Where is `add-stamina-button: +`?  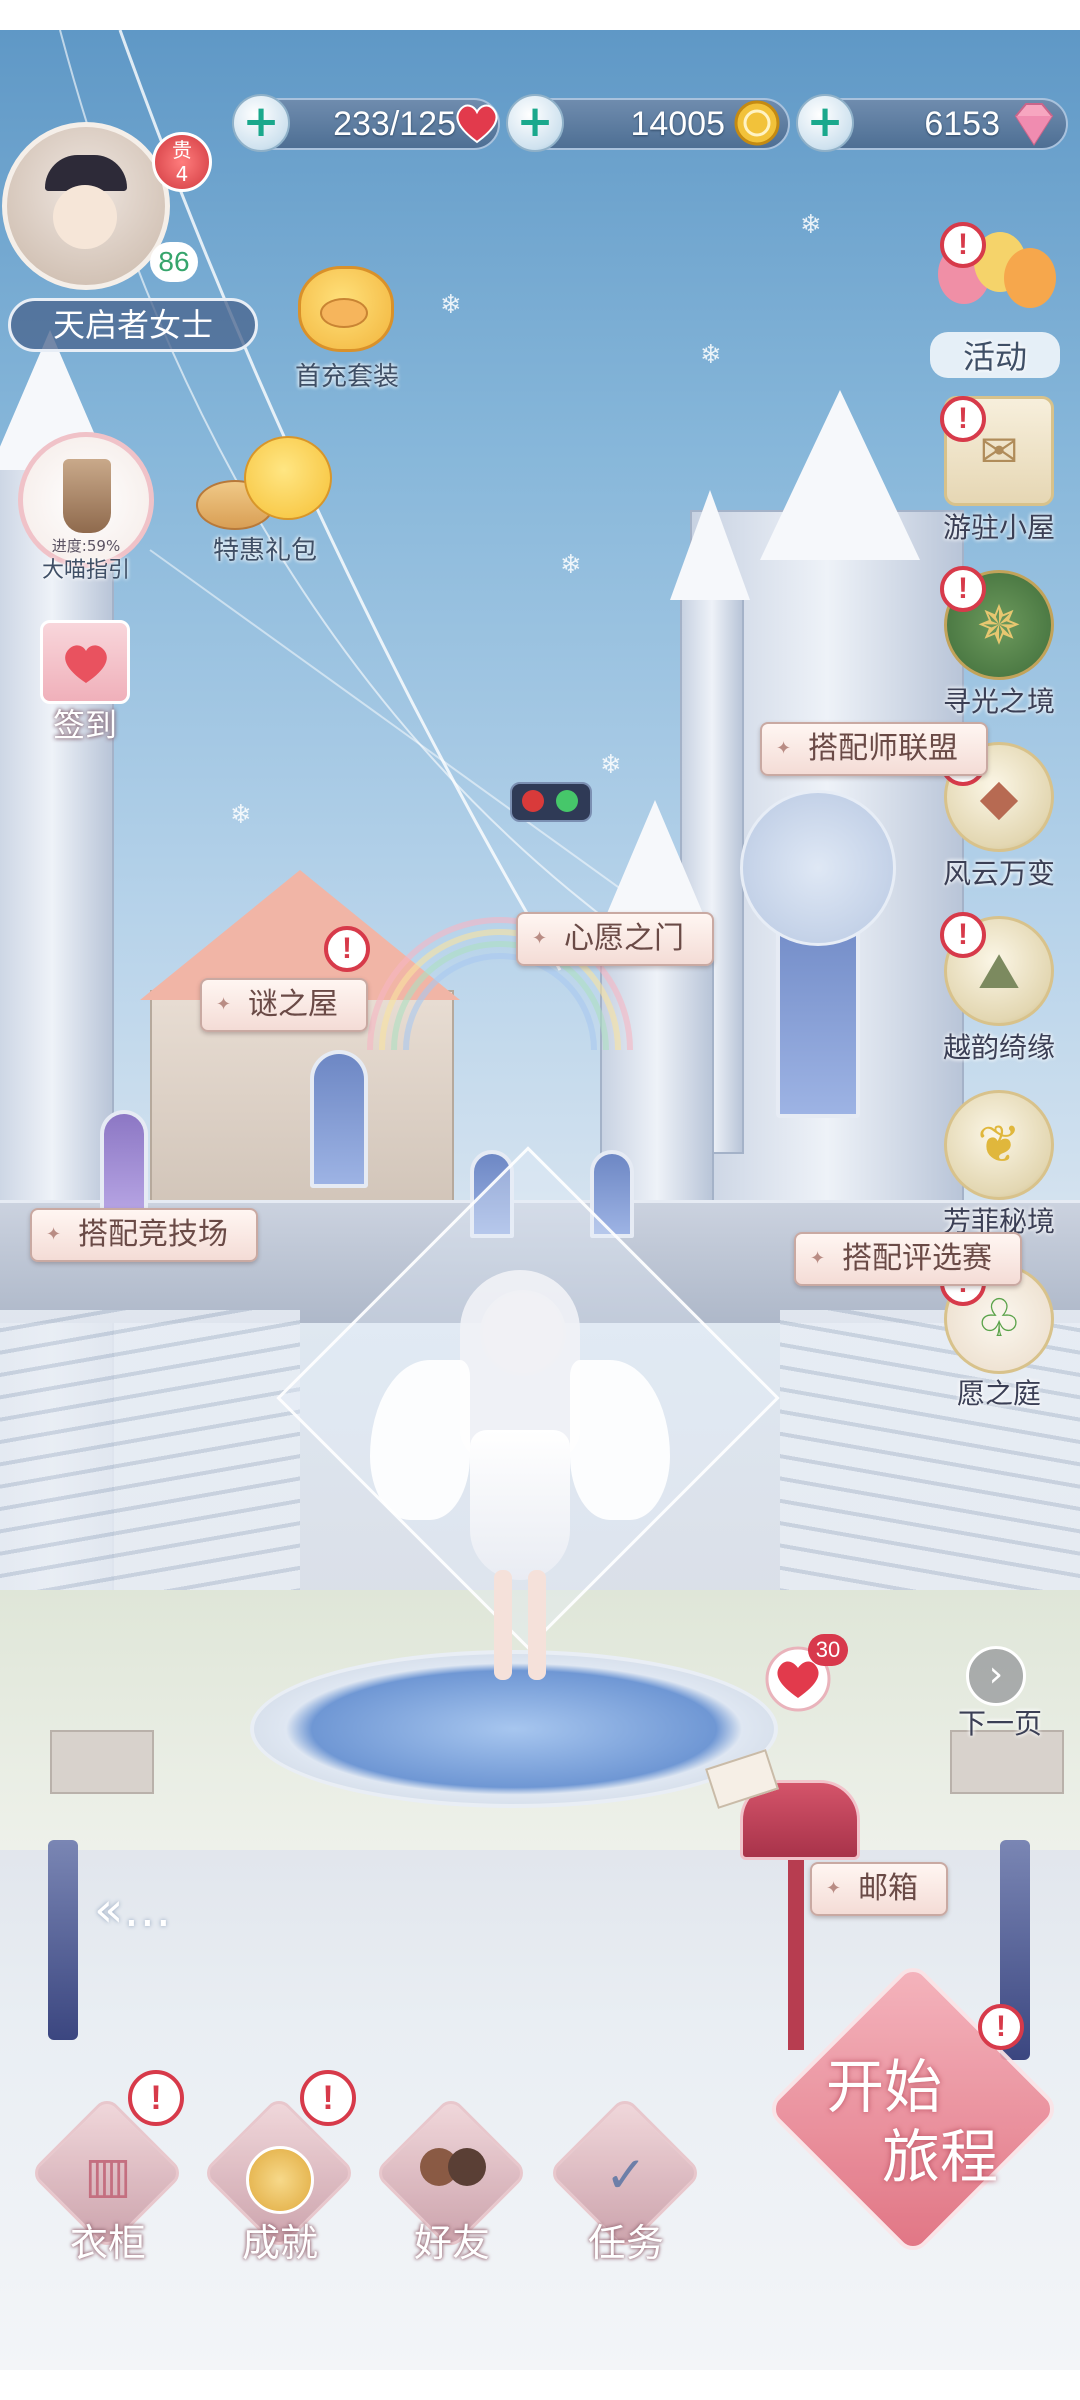
add-stamina-button: + is located at coordinates (261, 123).